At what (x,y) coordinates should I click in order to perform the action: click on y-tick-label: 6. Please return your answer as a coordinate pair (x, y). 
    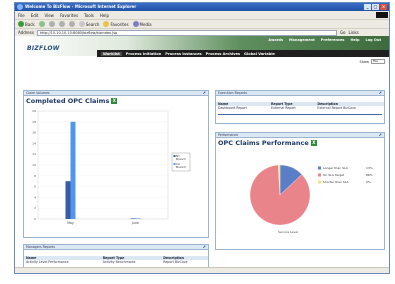
    Looking at the image, I should click on (35, 187).